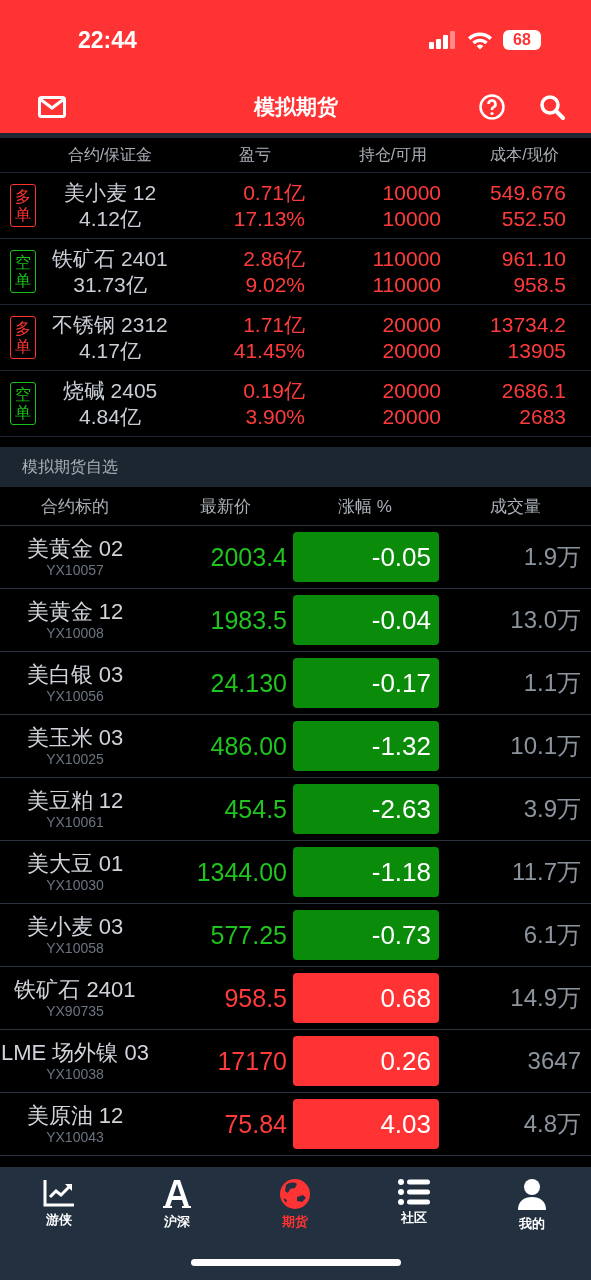 The width and height of the screenshot is (591, 1280). I want to click on watchlist-row: LME 场外镍 03 YX10038 17170 0.26 3647, so click(295, 1061).